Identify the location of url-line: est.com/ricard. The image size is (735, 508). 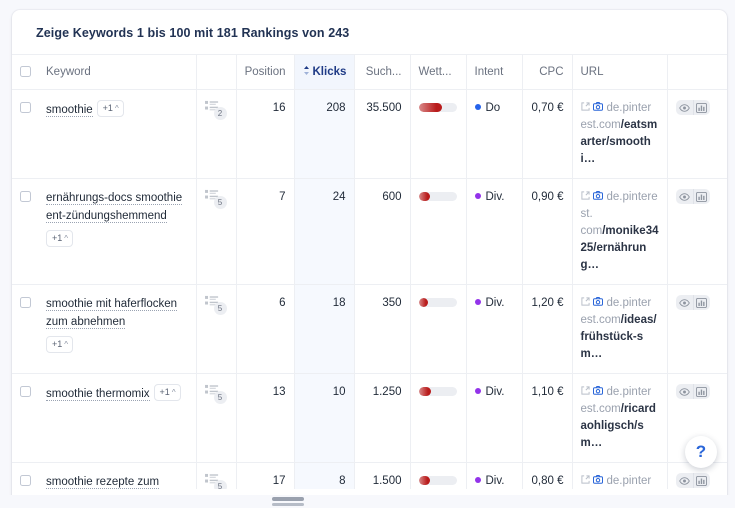
(620, 409).